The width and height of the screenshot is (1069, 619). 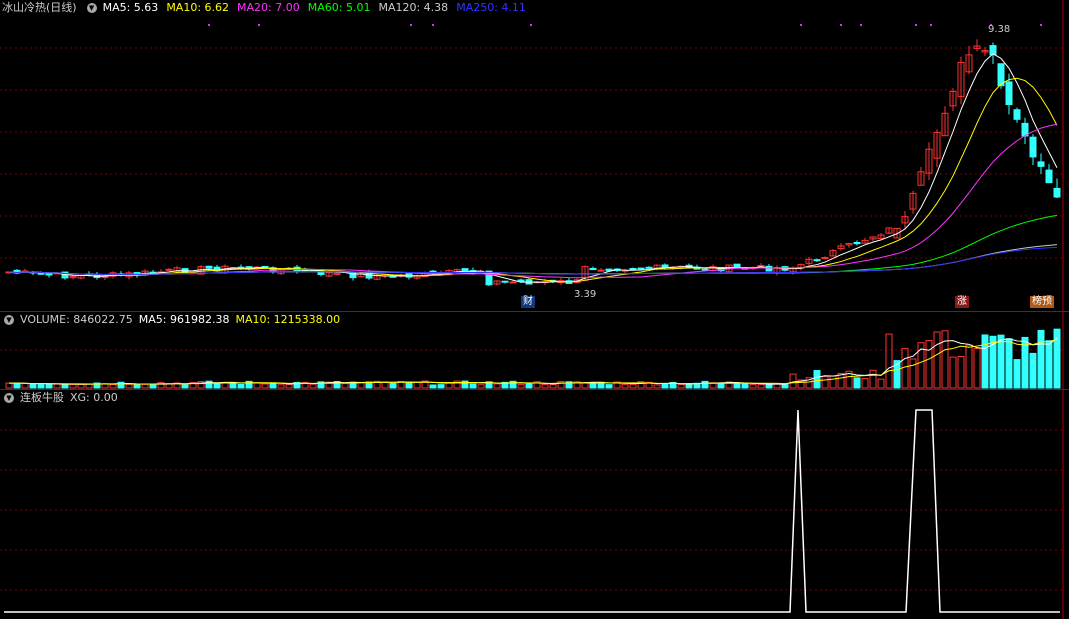 What do you see at coordinates (130, 7) in the screenshot?
I see `ma-legend-item: MA5: 5.63` at bounding box center [130, 7].